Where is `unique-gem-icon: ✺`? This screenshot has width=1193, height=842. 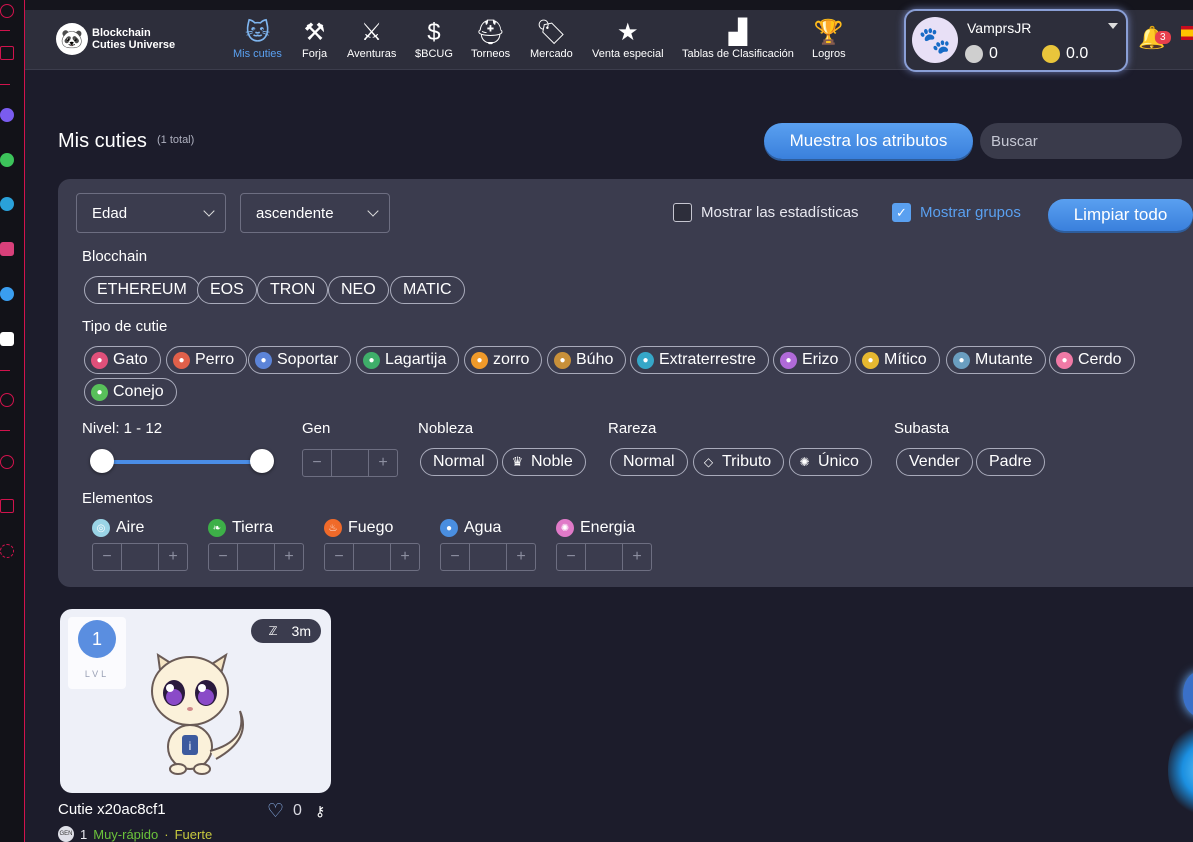
unique-gem-icon: ✺ is located at coordinates (804, 462).